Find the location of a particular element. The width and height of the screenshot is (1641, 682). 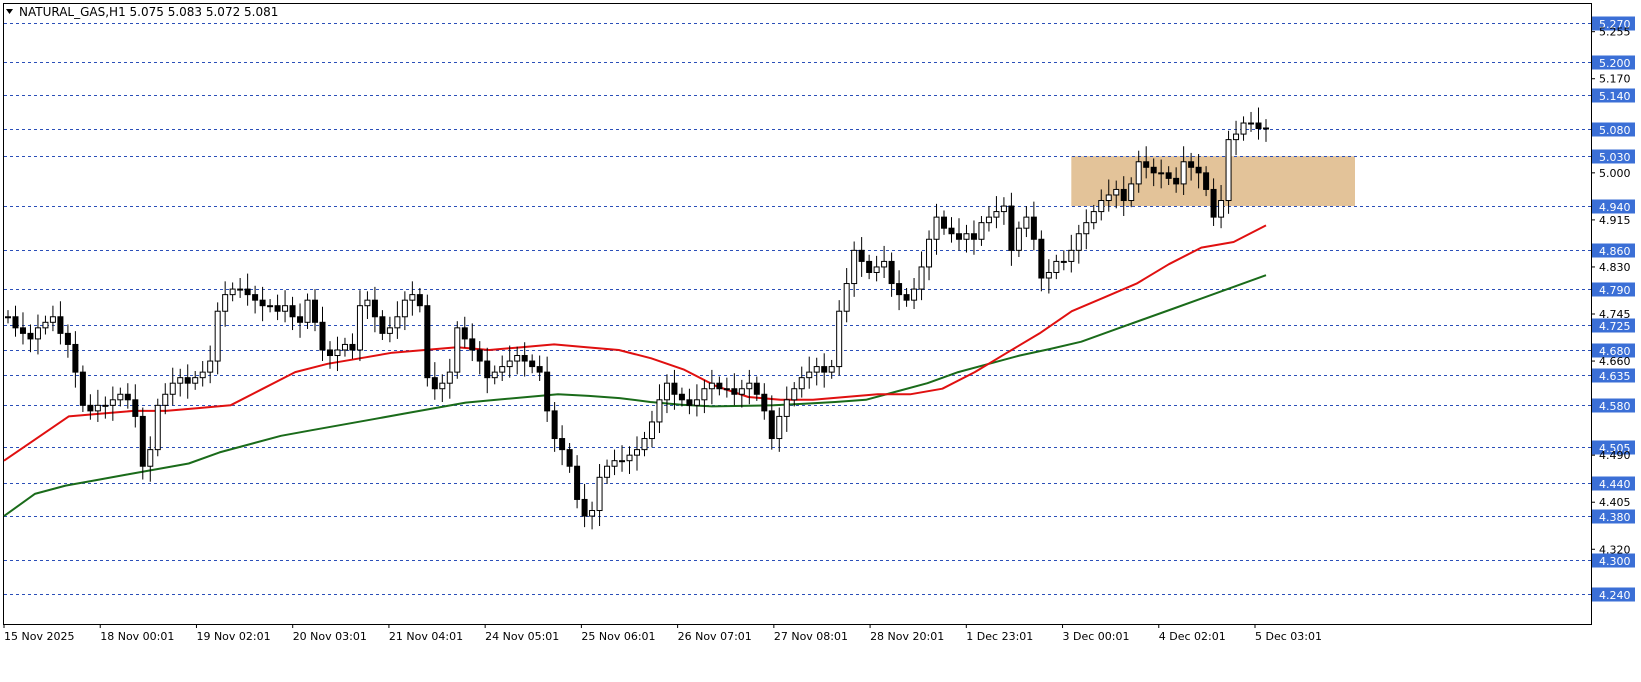

x-tick-label: 18 Nov 00:01 is located at coordinates (137, 636).